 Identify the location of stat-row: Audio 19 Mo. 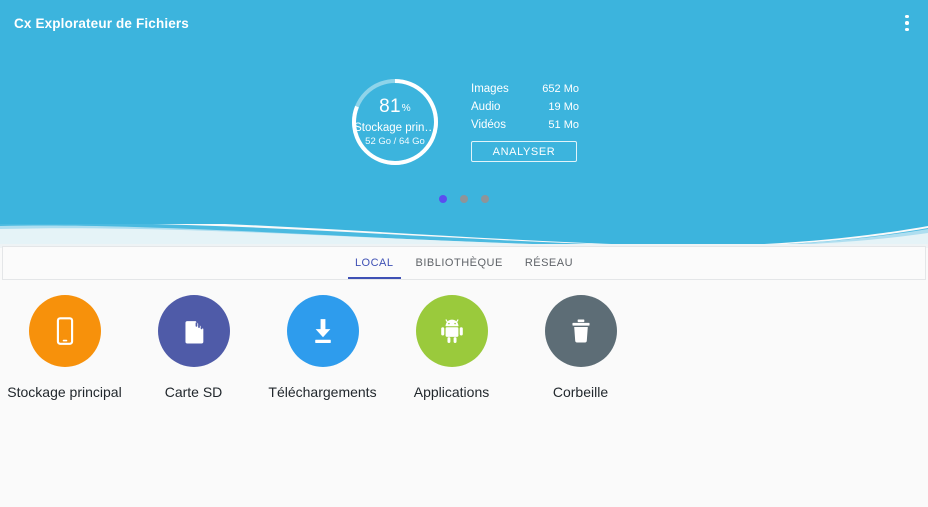
(525, 107).